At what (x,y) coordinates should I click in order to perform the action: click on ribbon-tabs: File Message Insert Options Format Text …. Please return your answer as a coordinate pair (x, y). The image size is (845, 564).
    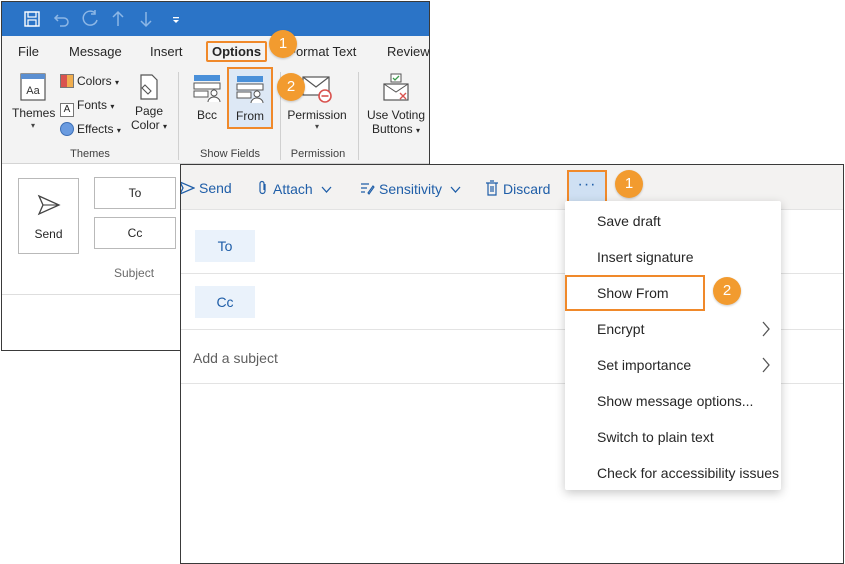
    Looking at the image, I should click on (215, 51).